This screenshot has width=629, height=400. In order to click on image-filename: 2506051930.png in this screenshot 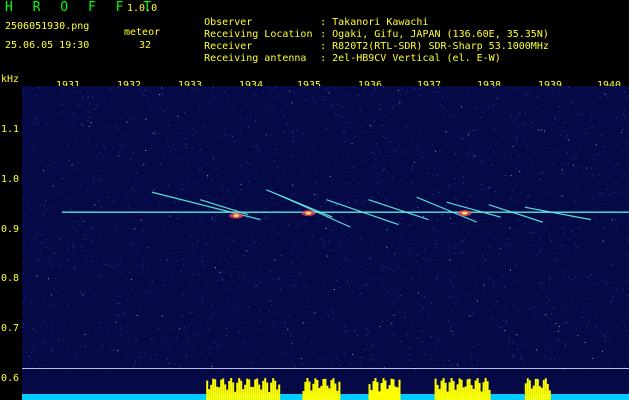, I will do `click(47, 26)`.